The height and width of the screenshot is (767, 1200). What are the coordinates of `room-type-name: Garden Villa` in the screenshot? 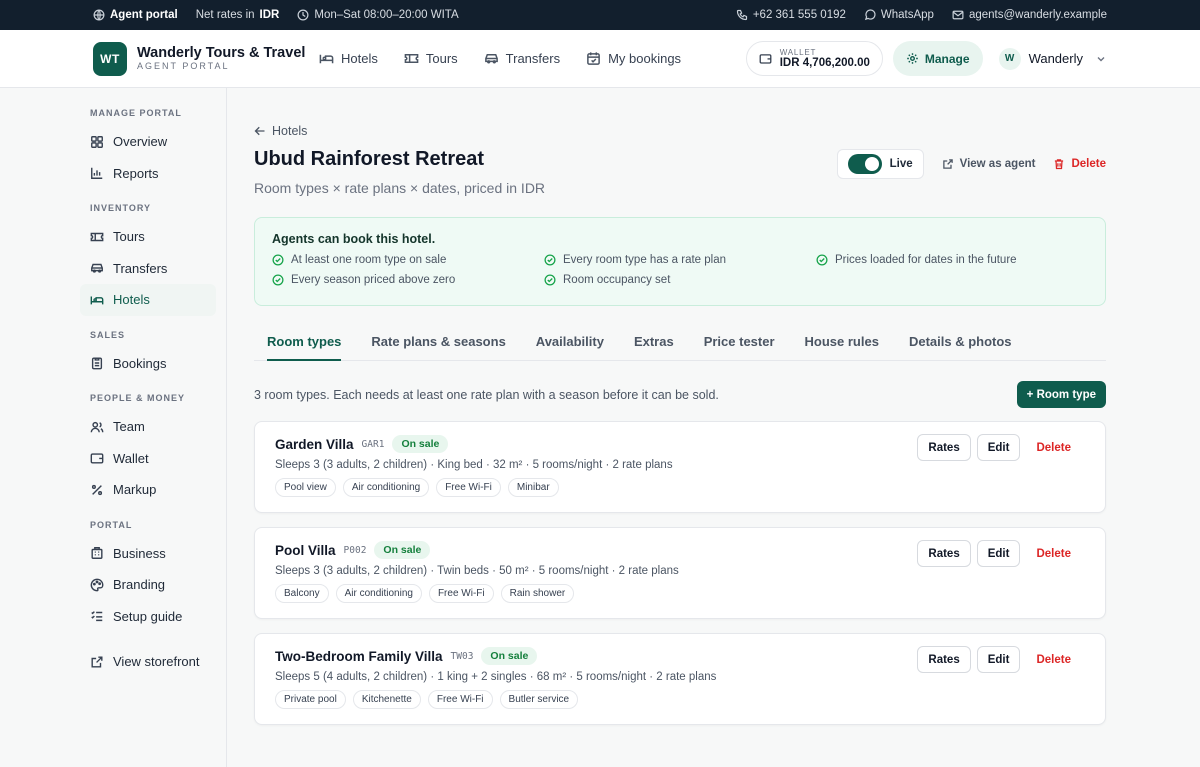 It's located at (314, 444).